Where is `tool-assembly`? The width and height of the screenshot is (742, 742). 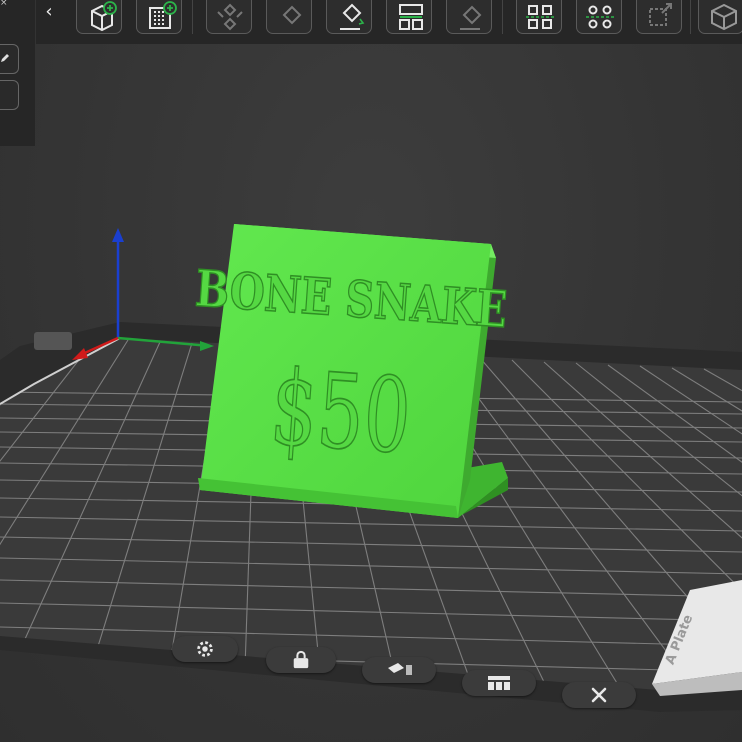 tool-assembly is located at coordinates (720, 17).